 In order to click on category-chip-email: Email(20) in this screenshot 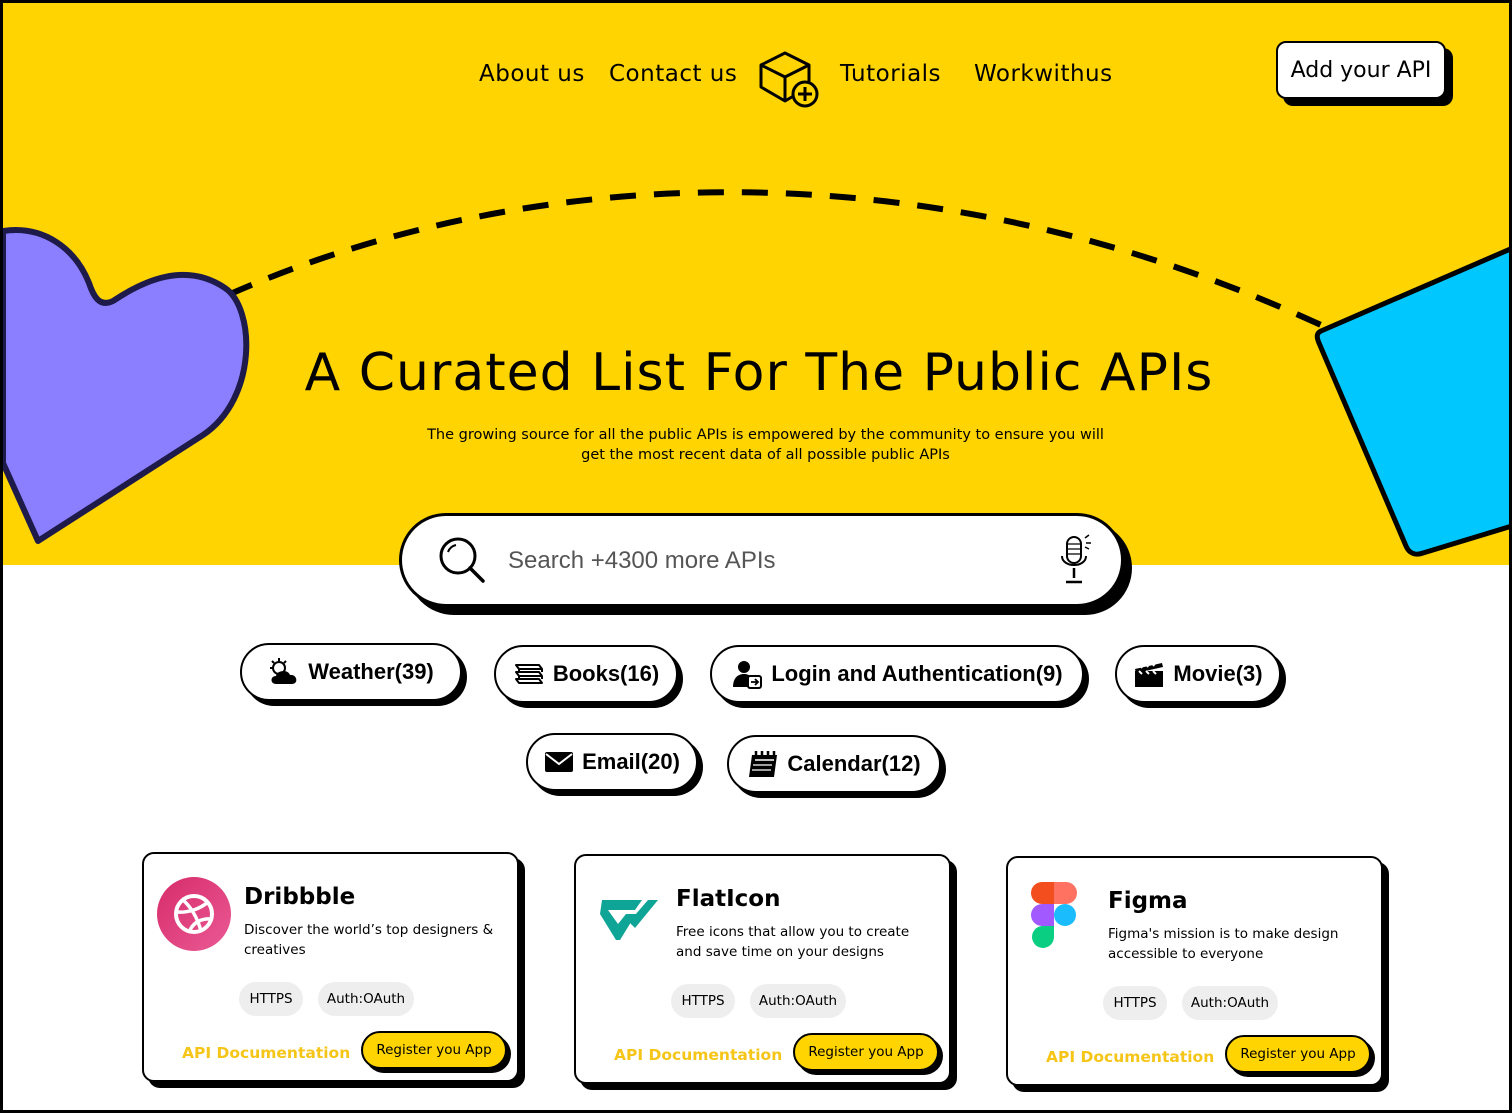, I will do `click(612, 762)`.